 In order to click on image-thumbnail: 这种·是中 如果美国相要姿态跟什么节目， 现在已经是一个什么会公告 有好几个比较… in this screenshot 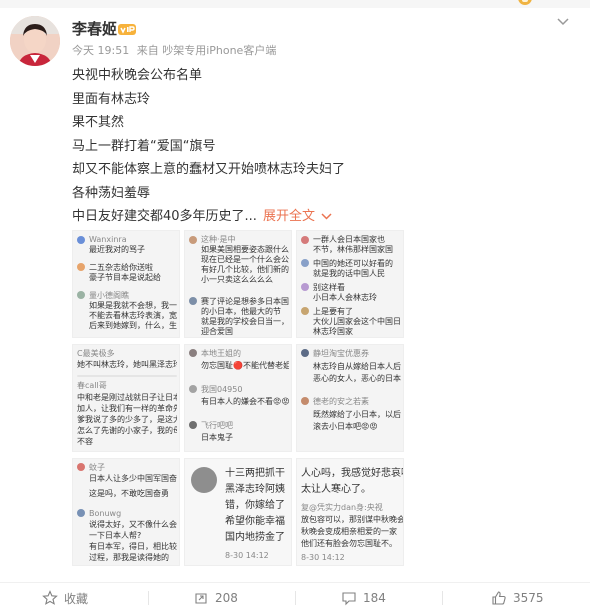, I will do `click(238, 284)`.